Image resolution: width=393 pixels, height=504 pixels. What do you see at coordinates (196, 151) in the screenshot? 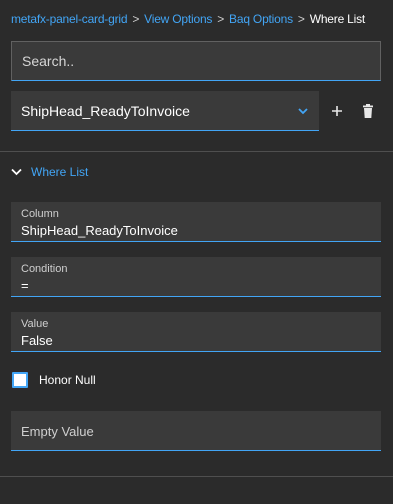
I see `section-divider` at bounding box center [196, 151].